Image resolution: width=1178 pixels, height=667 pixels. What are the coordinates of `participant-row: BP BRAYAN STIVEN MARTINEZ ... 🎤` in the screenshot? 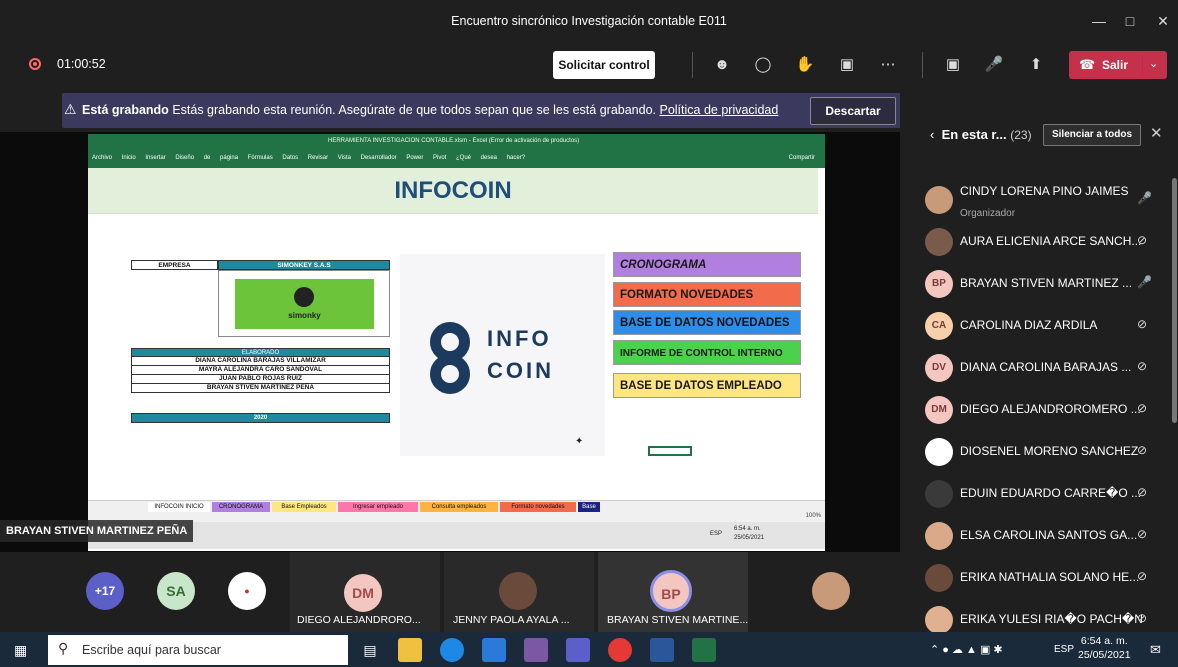 It's located at (1045, 284).